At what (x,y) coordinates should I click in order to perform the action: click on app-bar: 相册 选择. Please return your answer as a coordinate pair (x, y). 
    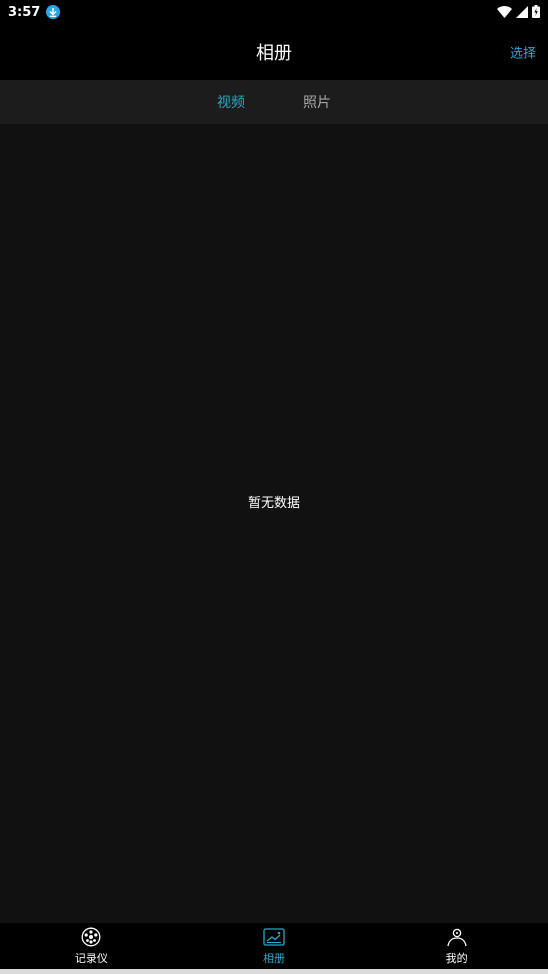
    Looking at the image, I should click on (274, 52).